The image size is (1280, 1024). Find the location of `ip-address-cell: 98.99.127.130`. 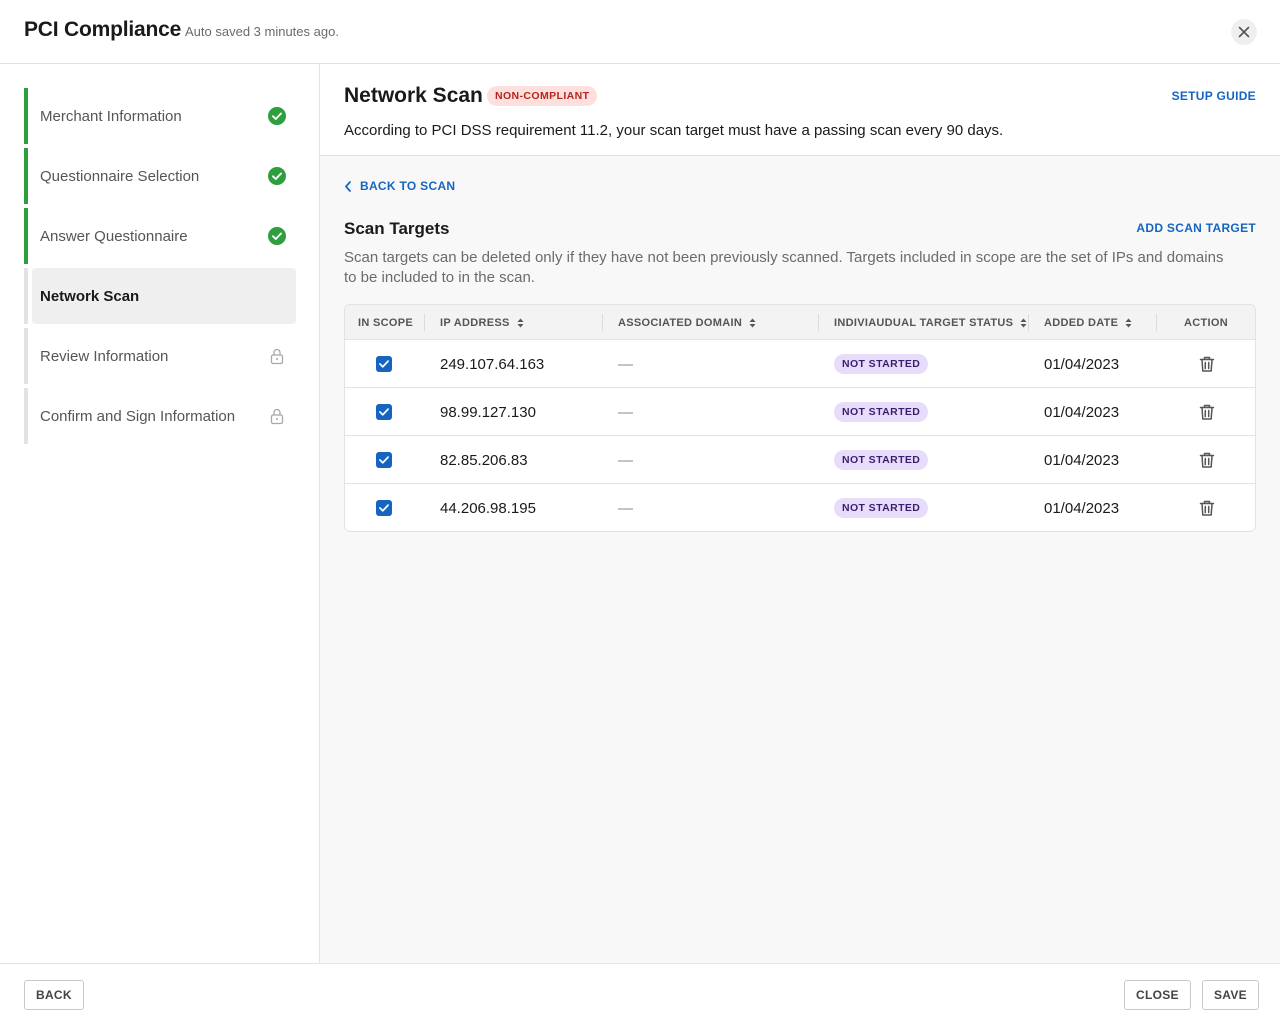

ip-address-cell: 98.99.127.130 is located at coordinates (488, 412).